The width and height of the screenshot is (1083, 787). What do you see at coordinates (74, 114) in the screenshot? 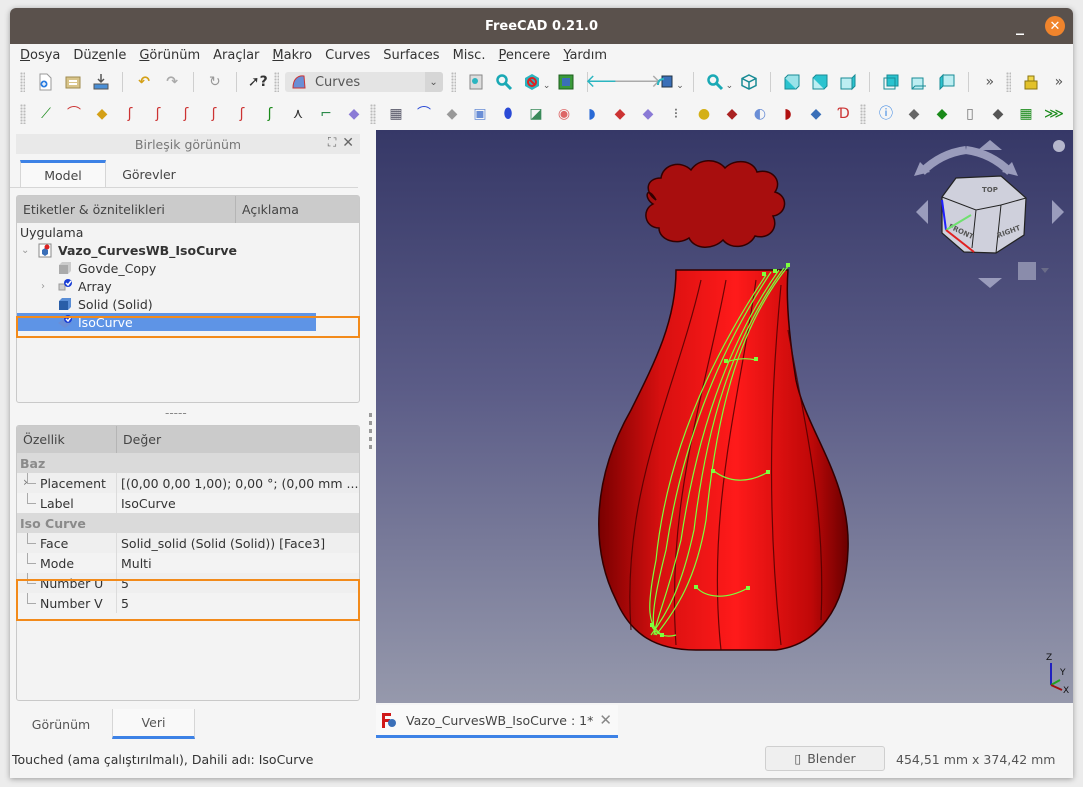
I see `arc-icon: ⌒` at bounding box center [74, 114].